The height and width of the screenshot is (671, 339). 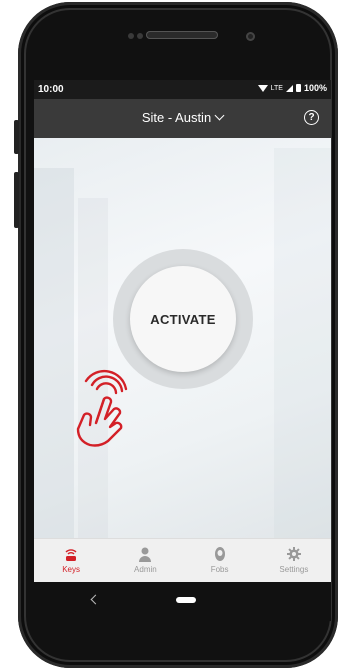 I want to click on keys-icon, so click(x=71, y=555).